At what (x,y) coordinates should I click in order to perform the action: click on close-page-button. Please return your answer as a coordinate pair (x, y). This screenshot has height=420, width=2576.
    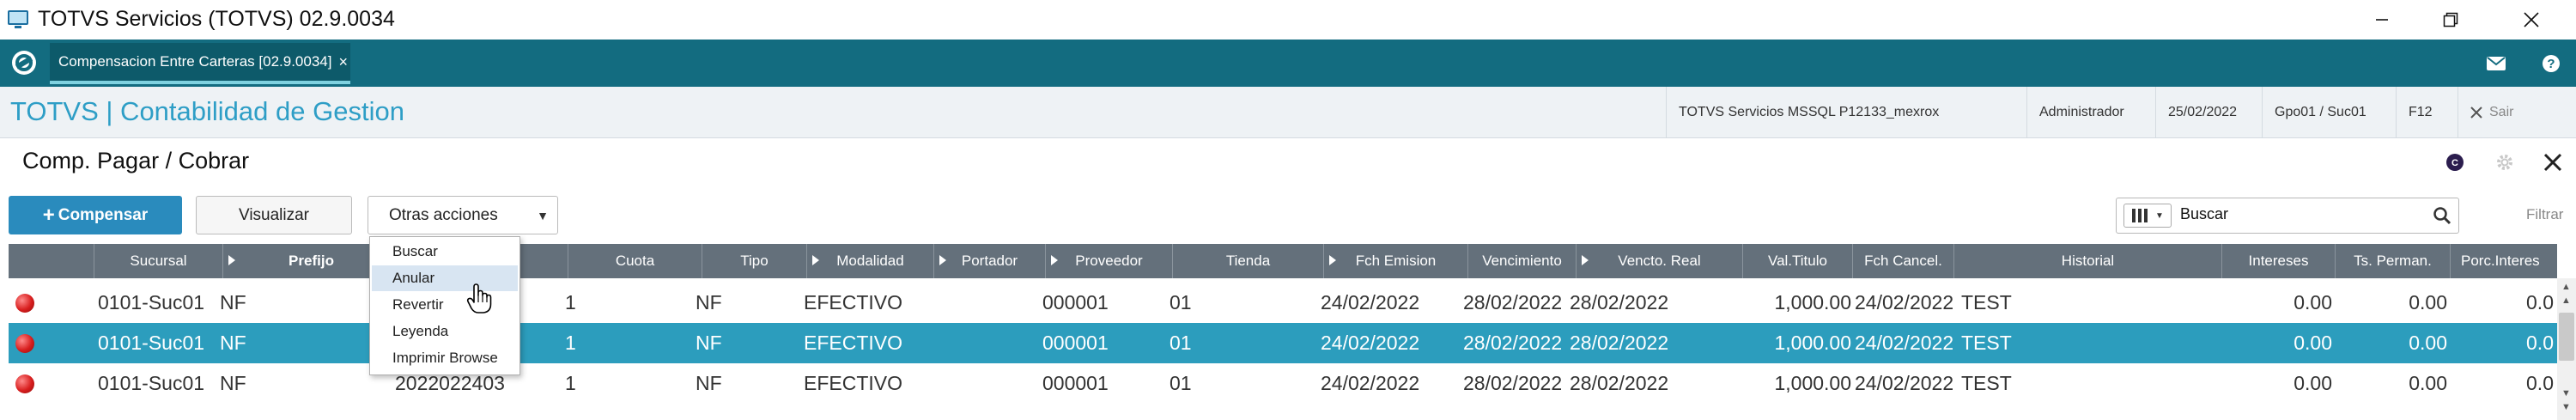
    Looking at the image, I should click on (2552, 164).